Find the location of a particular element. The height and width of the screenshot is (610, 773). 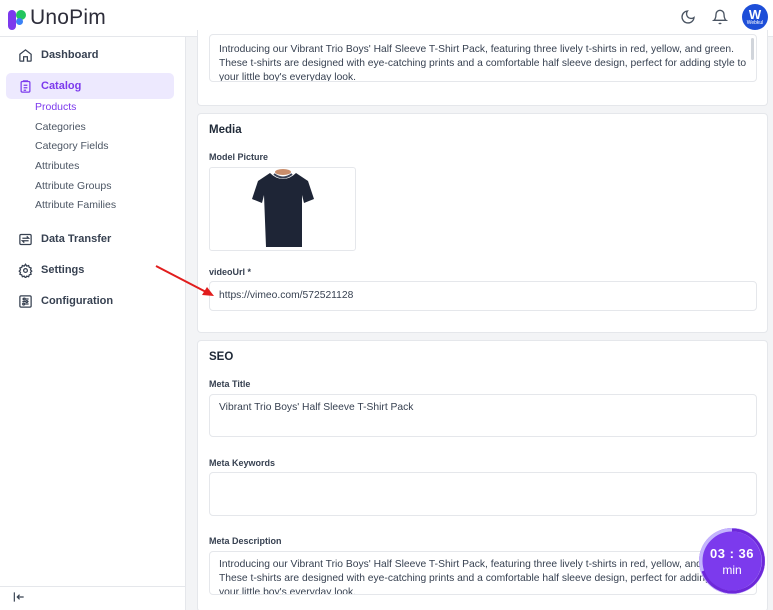

sidebar-item-label: Configuration is located at coordinates (77, 301).